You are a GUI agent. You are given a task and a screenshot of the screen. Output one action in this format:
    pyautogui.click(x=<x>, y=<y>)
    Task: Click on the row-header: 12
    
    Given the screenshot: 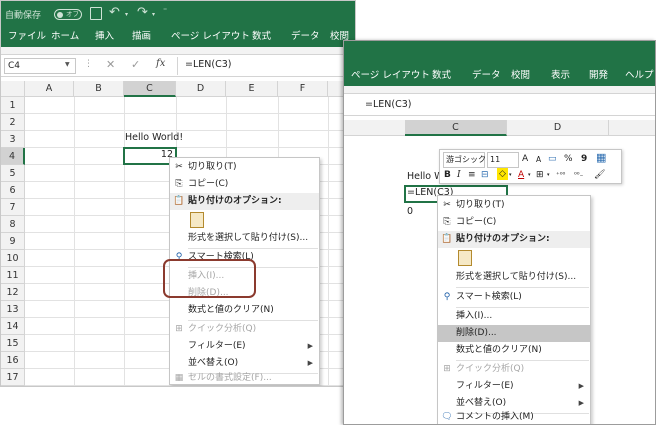 What is the action you would take?
    pyautogui.click(x=13, y=292)
    